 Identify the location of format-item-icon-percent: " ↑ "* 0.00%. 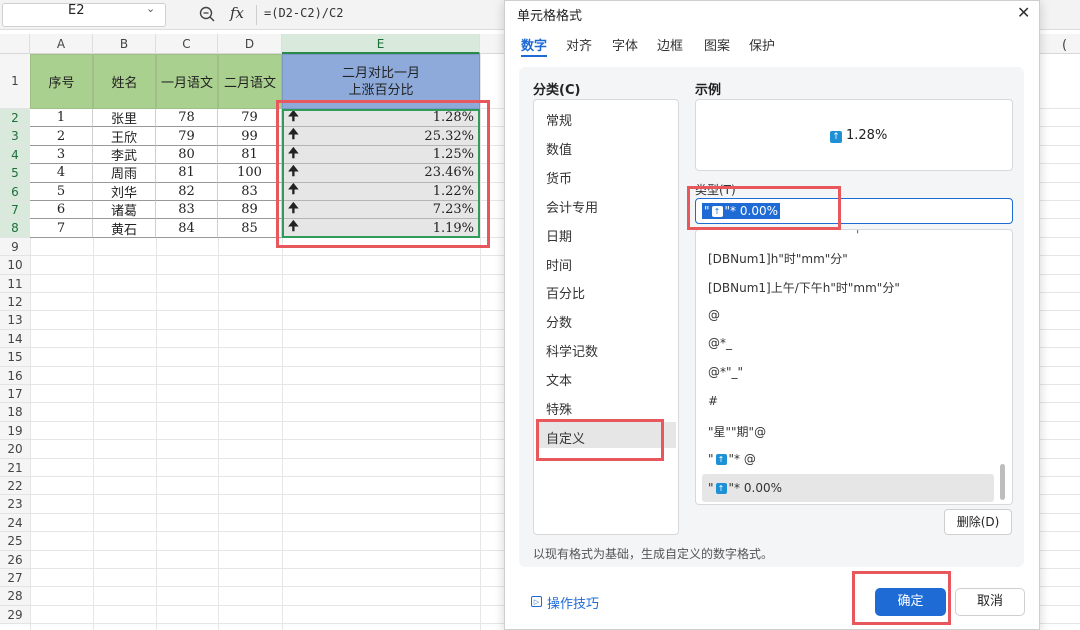
(745, 488).